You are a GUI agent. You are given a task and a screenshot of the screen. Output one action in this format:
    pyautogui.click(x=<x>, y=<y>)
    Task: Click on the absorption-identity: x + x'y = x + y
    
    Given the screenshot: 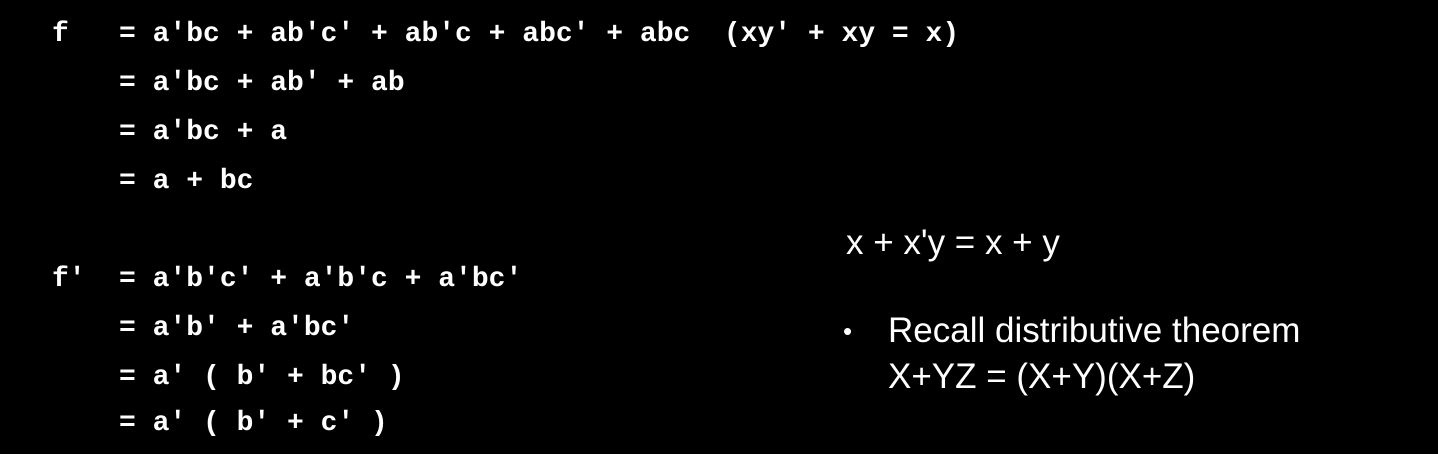 What is the action you would take?
    pyautogui.click(x=953, y=242)
    